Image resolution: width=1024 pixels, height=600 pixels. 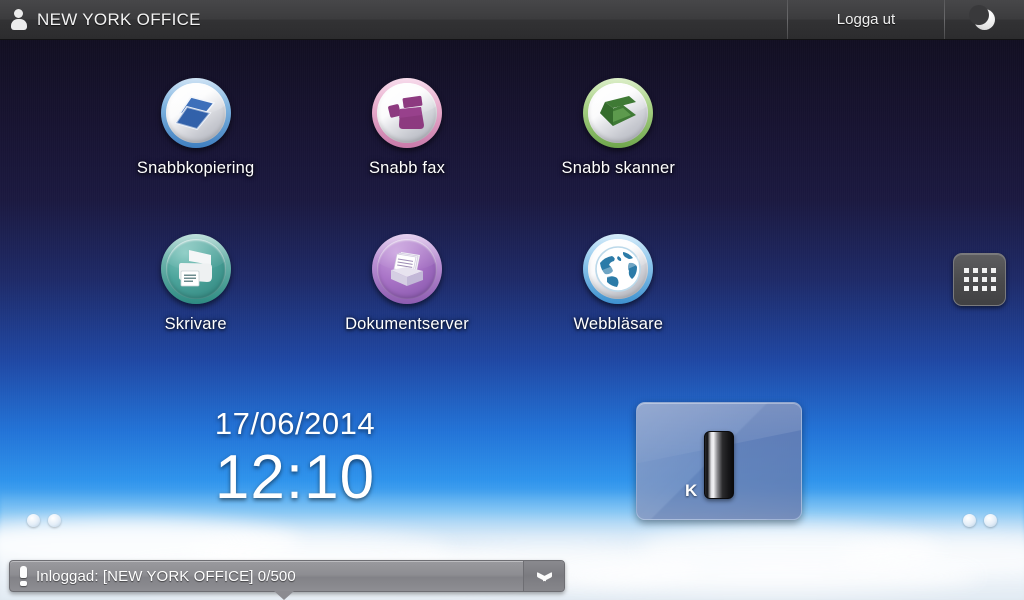 I want to click on status-message: Inloggad: [NEW YORK OFFICE] 0/500, so click(x=166, y=576).